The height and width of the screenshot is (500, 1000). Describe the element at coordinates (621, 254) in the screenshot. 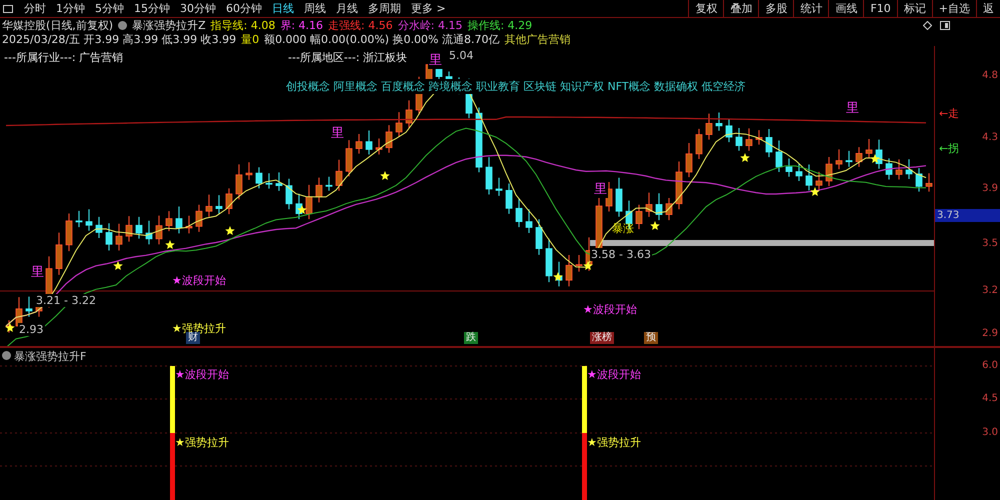

I see `price-label: 3.58 - 3.63` at that location.